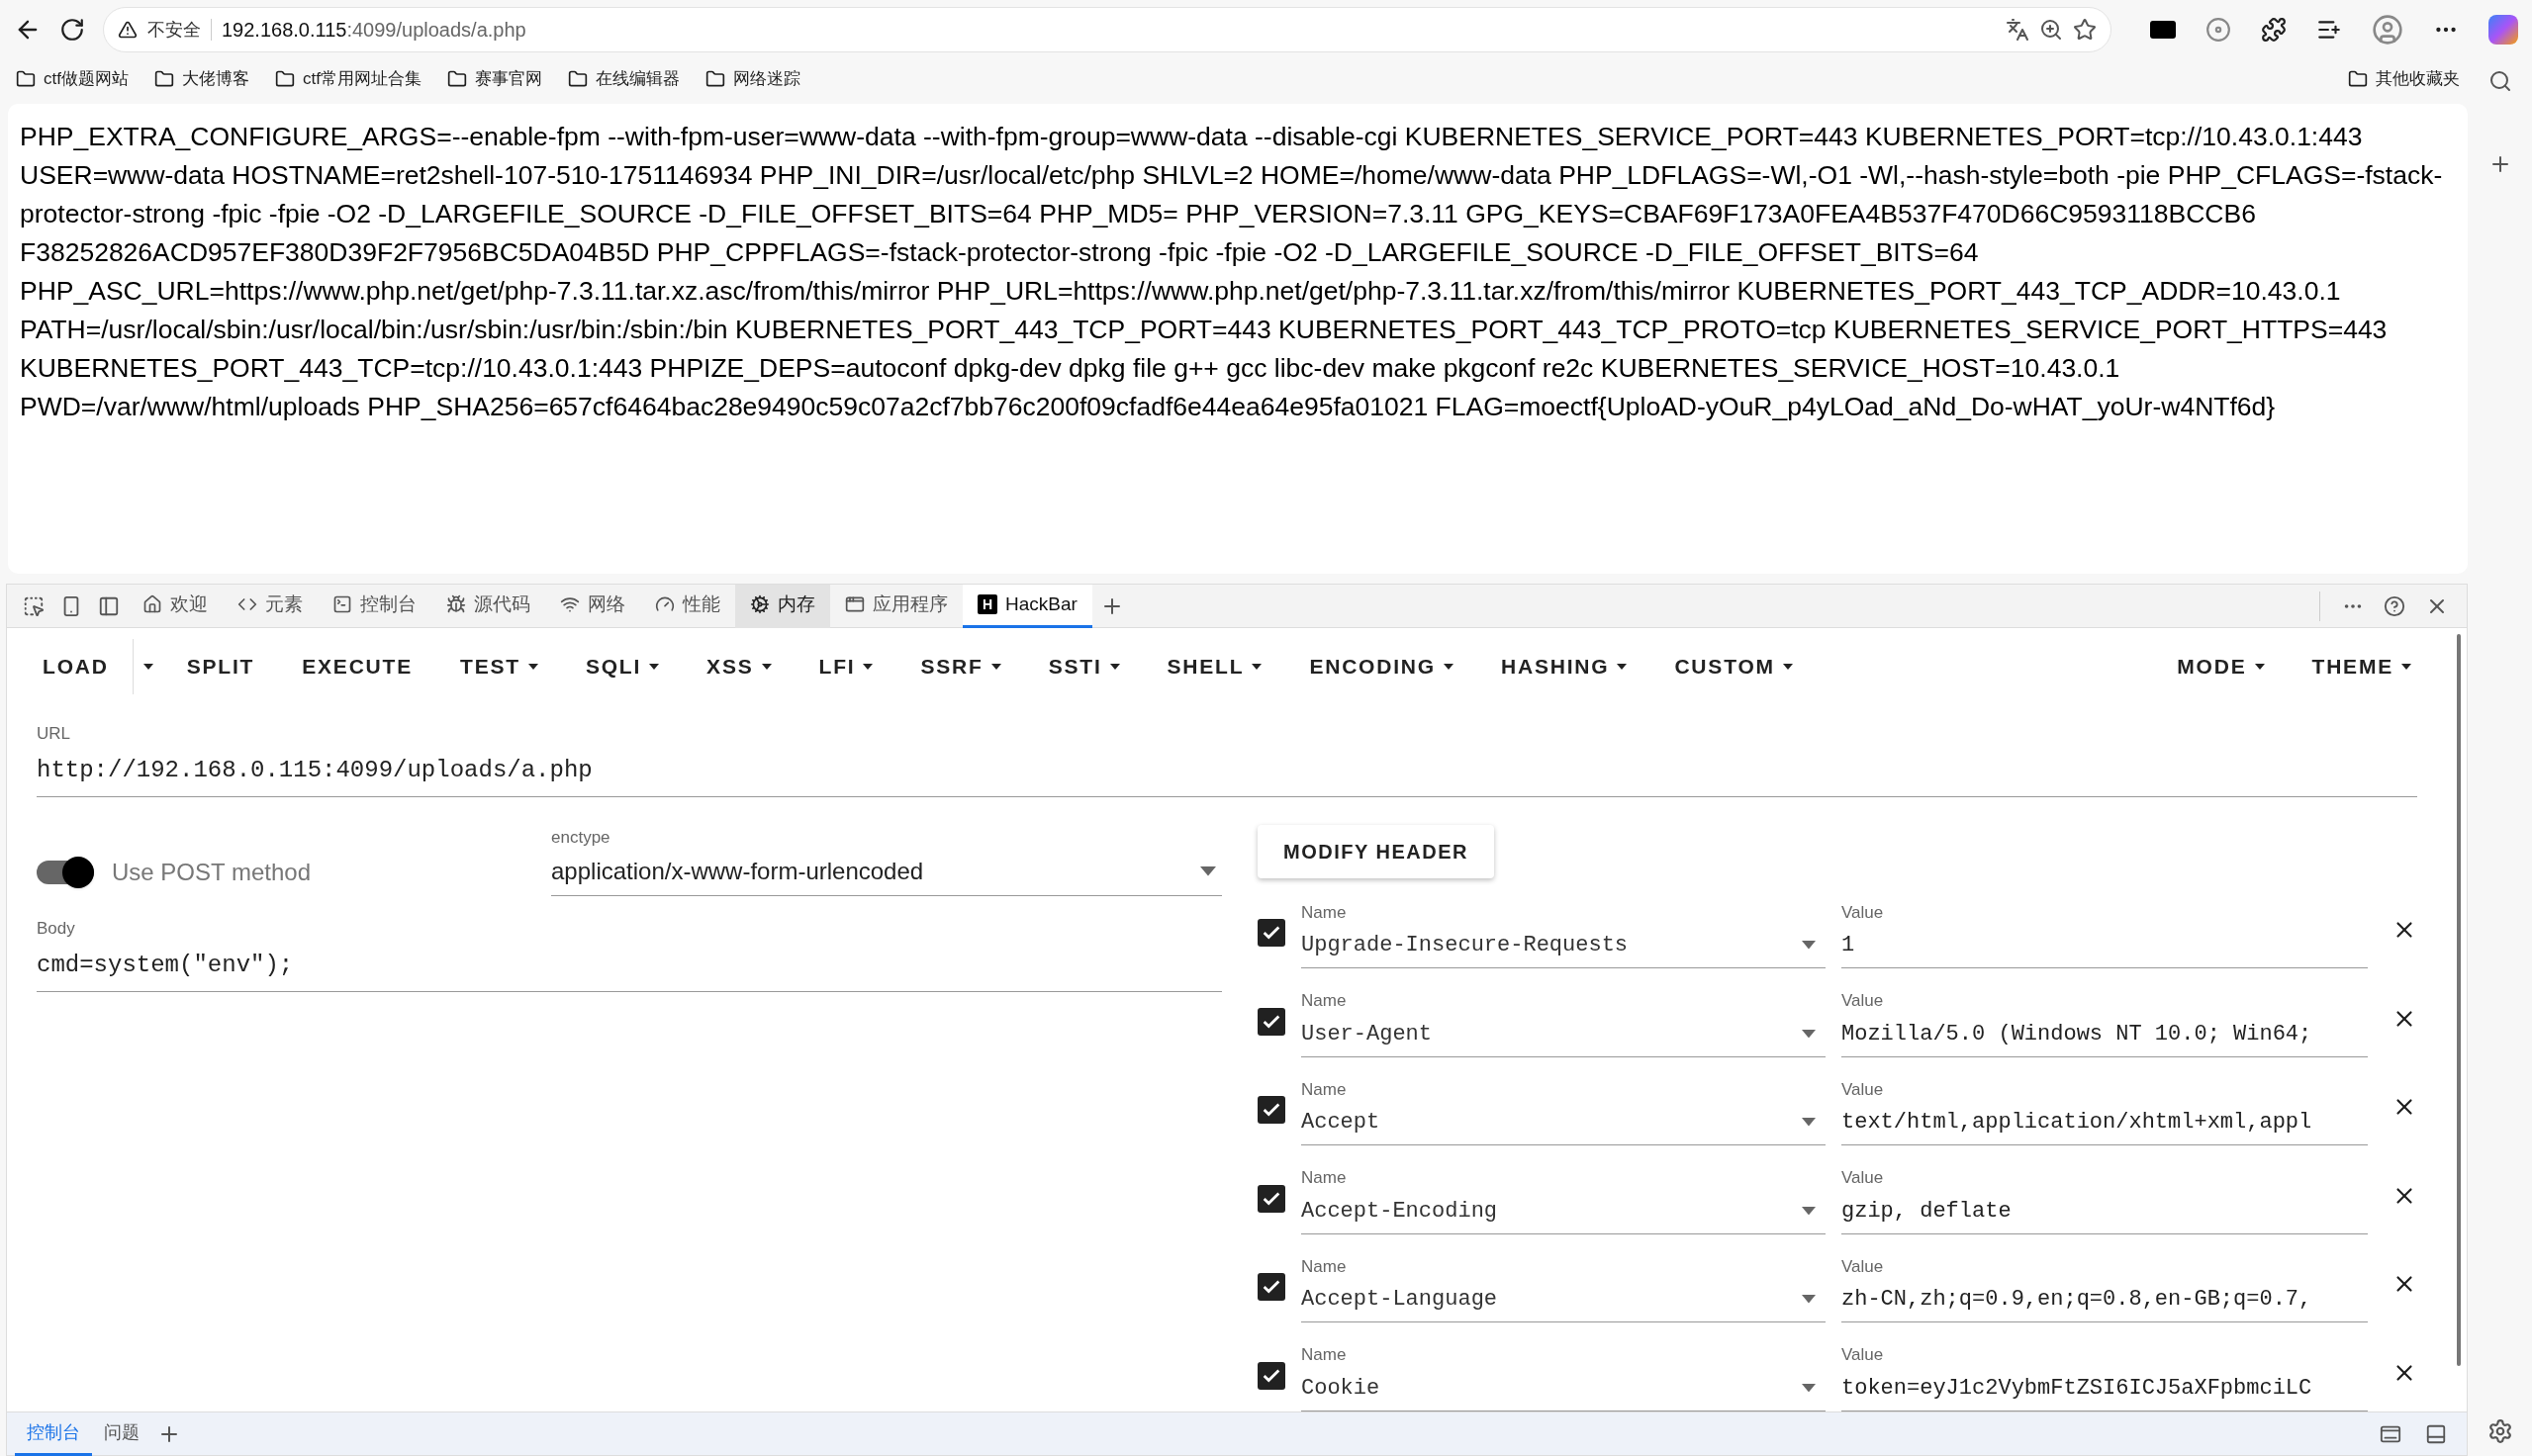  I want to click on header-name-field: Name Accept-Encoding, so click(1563, 1199).